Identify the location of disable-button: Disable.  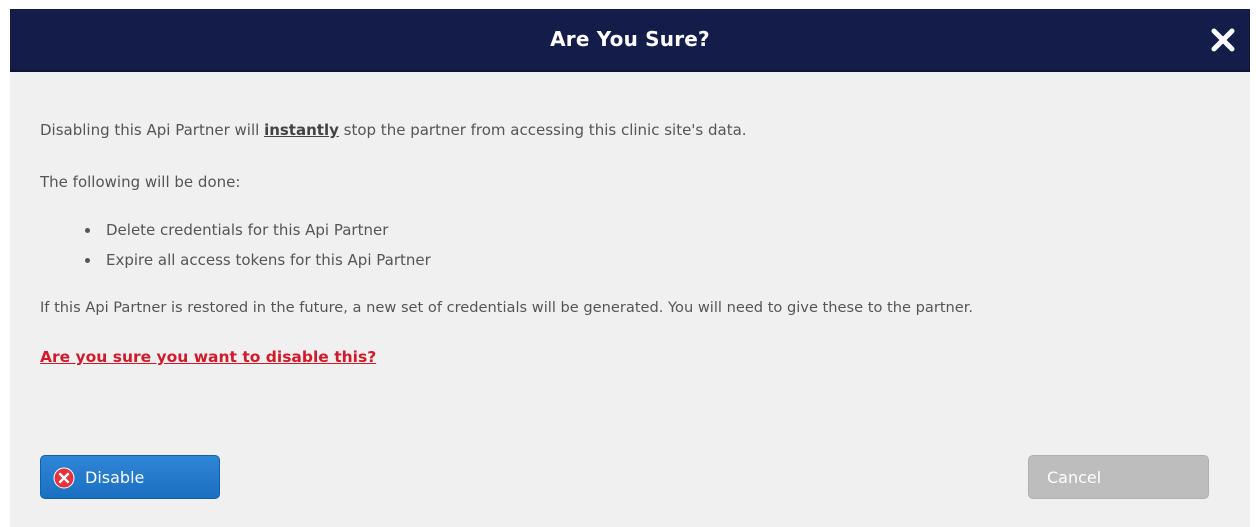
(130, 477).